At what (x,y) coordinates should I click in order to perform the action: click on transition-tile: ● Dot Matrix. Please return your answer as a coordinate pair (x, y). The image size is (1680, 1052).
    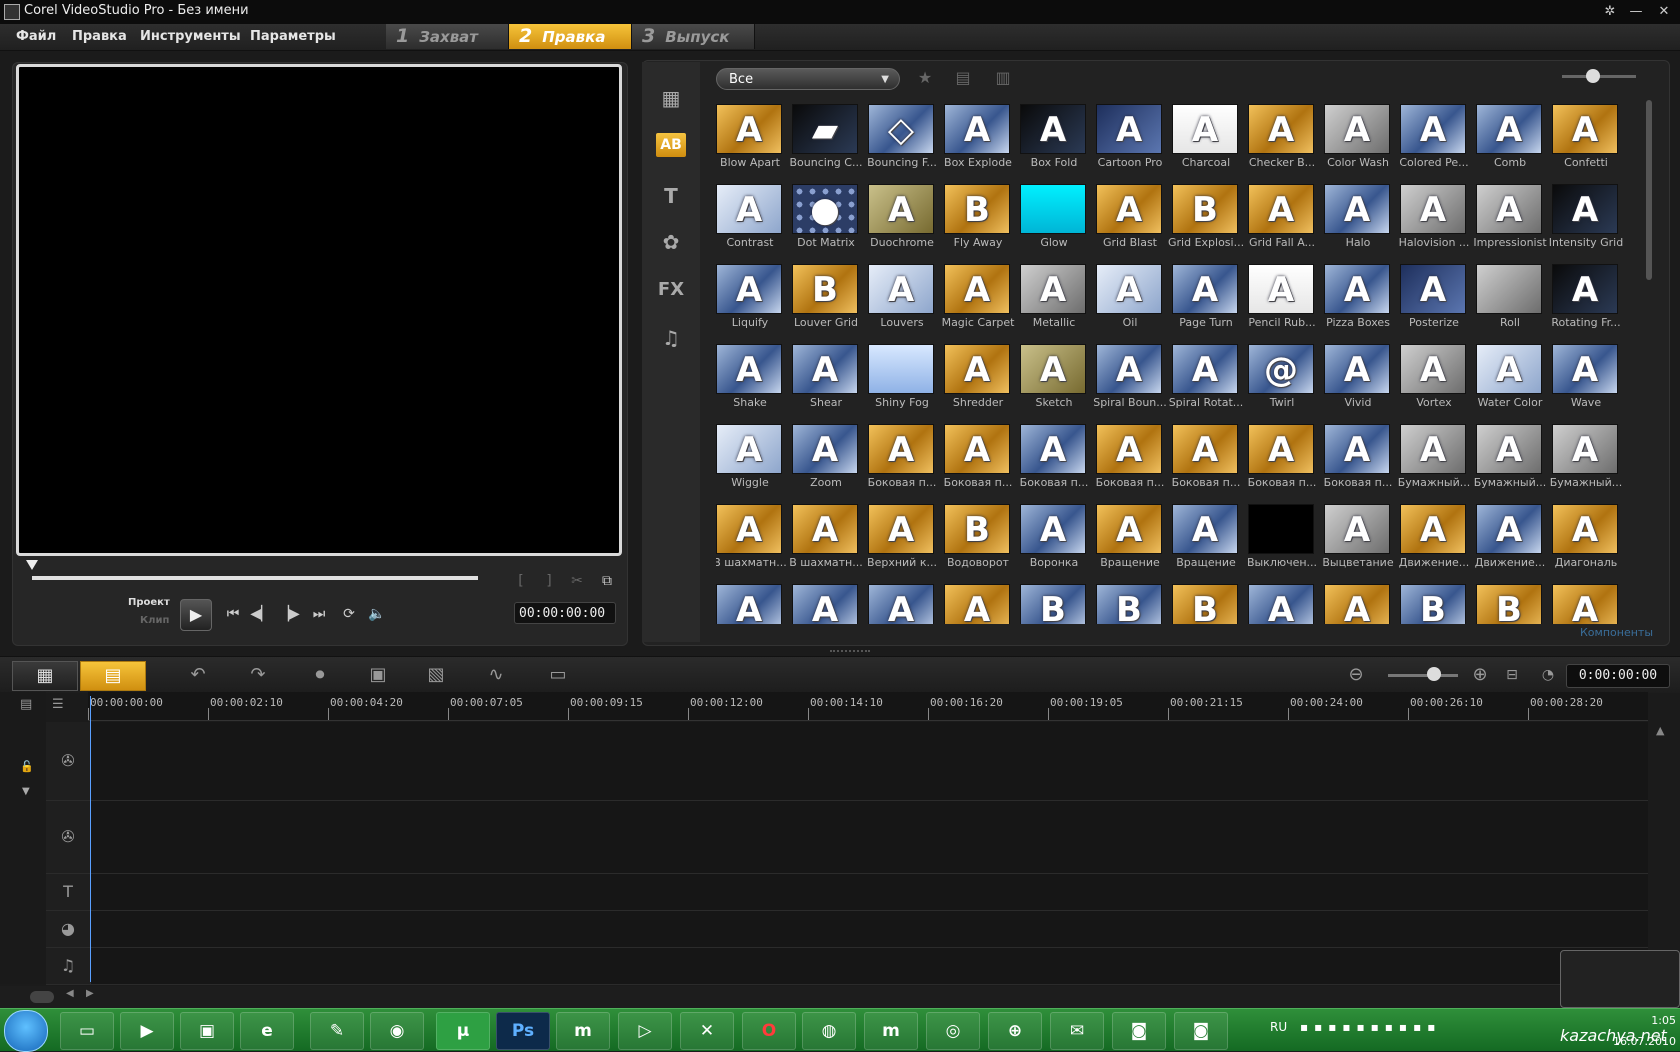
    Looking at the image, I should click on (826, 216).